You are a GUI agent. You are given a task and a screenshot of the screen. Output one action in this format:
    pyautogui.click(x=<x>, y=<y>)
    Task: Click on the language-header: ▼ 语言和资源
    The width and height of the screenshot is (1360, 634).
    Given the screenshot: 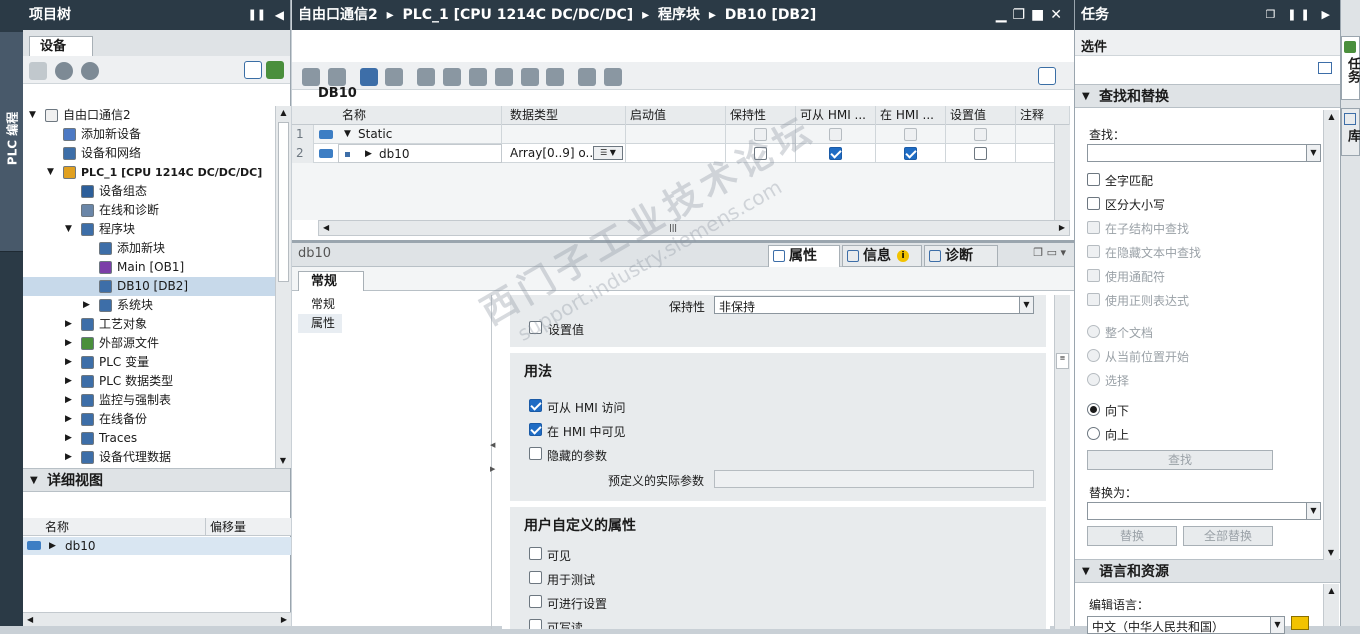 What is the action you would take?
    pyautogui.click(x=1208, y=571)
    